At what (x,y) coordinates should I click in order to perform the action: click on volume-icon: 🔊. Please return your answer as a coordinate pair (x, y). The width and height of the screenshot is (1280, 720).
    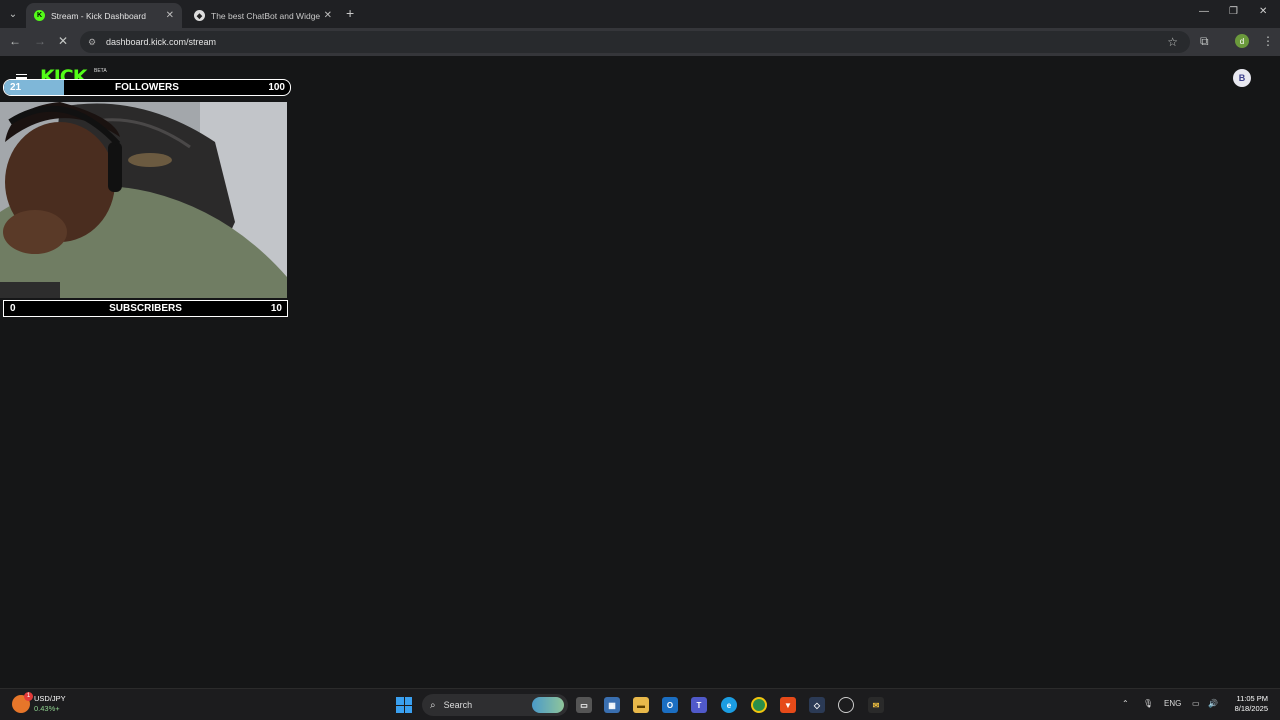
    Looking at the image, I should click on (1213, 703).